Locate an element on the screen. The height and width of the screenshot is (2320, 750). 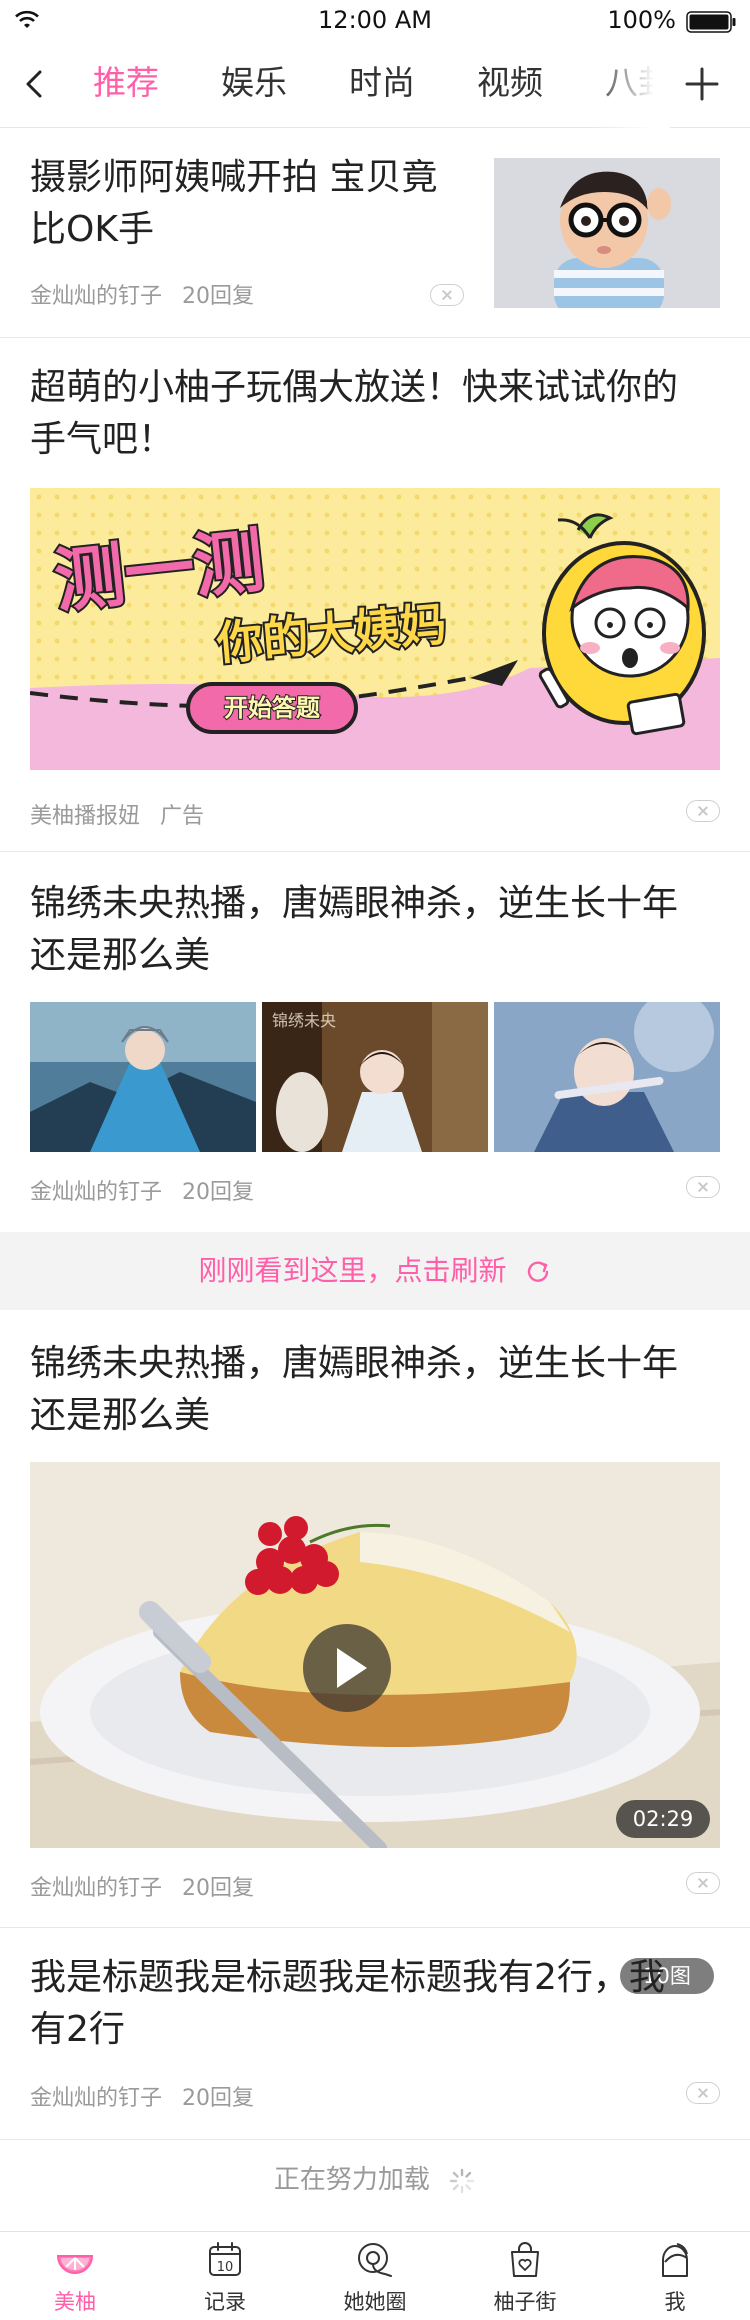
tab-recommend: 推荐 is located at coordinates (126, 83).